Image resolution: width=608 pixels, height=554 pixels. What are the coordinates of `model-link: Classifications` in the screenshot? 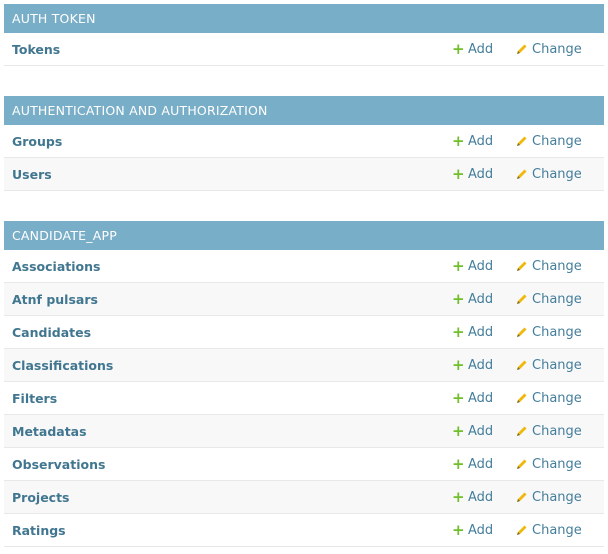 It's located at (232, 365).